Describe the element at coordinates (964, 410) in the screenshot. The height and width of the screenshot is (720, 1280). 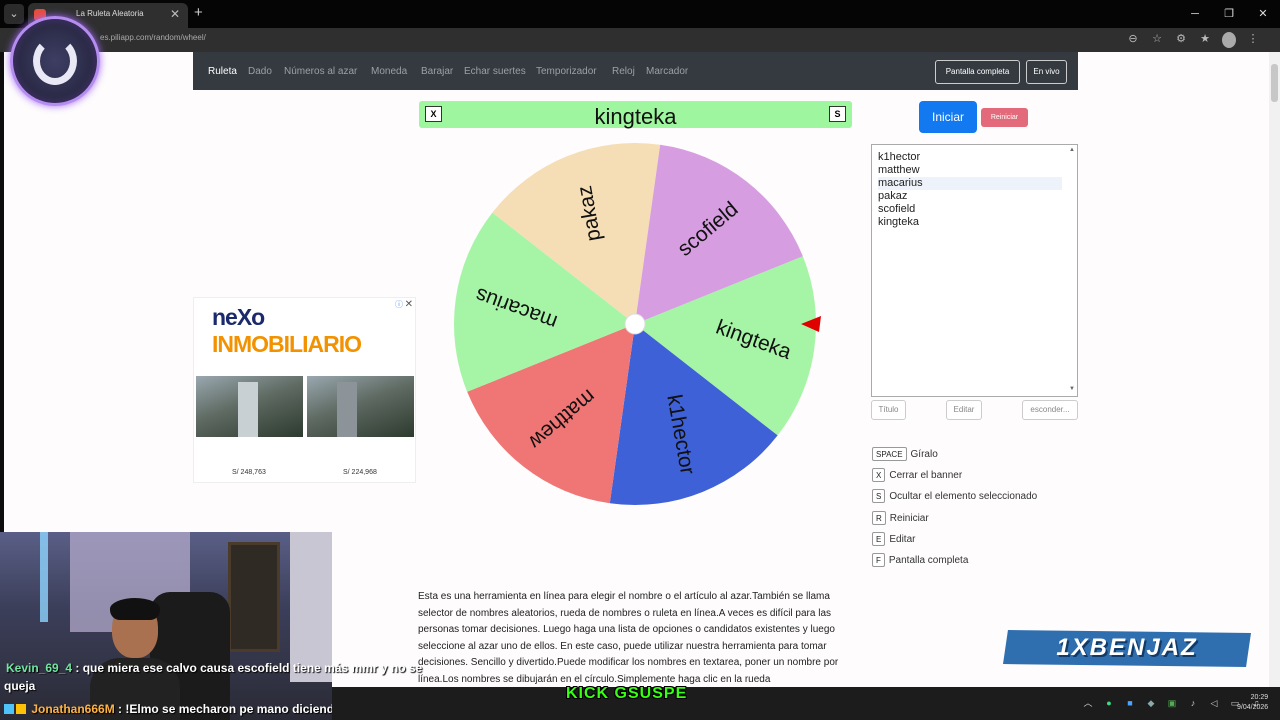
I see `edit-button: Editar` at that location.